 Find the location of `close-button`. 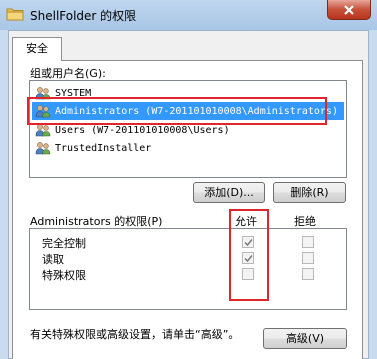

close-button is located at coordinates (349, 10).